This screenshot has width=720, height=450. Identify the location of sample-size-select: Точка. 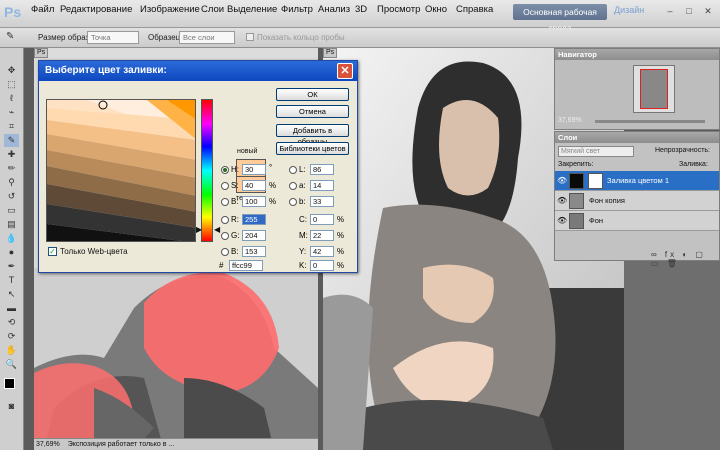
(113, 37).